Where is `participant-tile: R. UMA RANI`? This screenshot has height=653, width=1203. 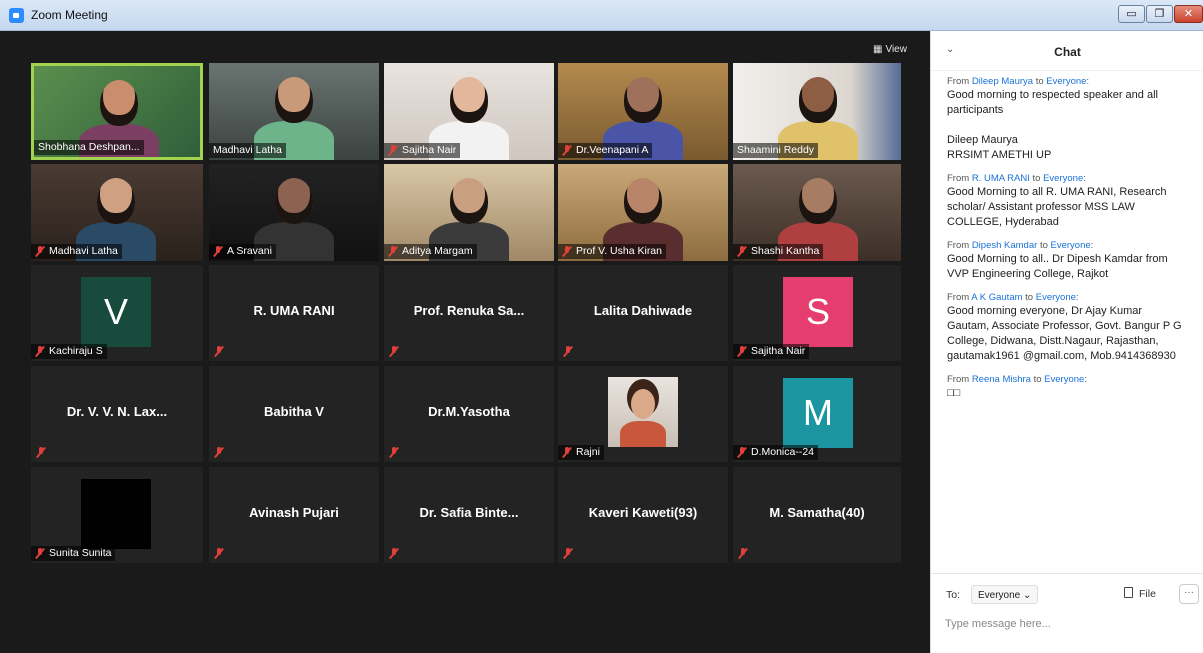 participant-tile: R. UMA RANI is located at coordinates (294, 313).